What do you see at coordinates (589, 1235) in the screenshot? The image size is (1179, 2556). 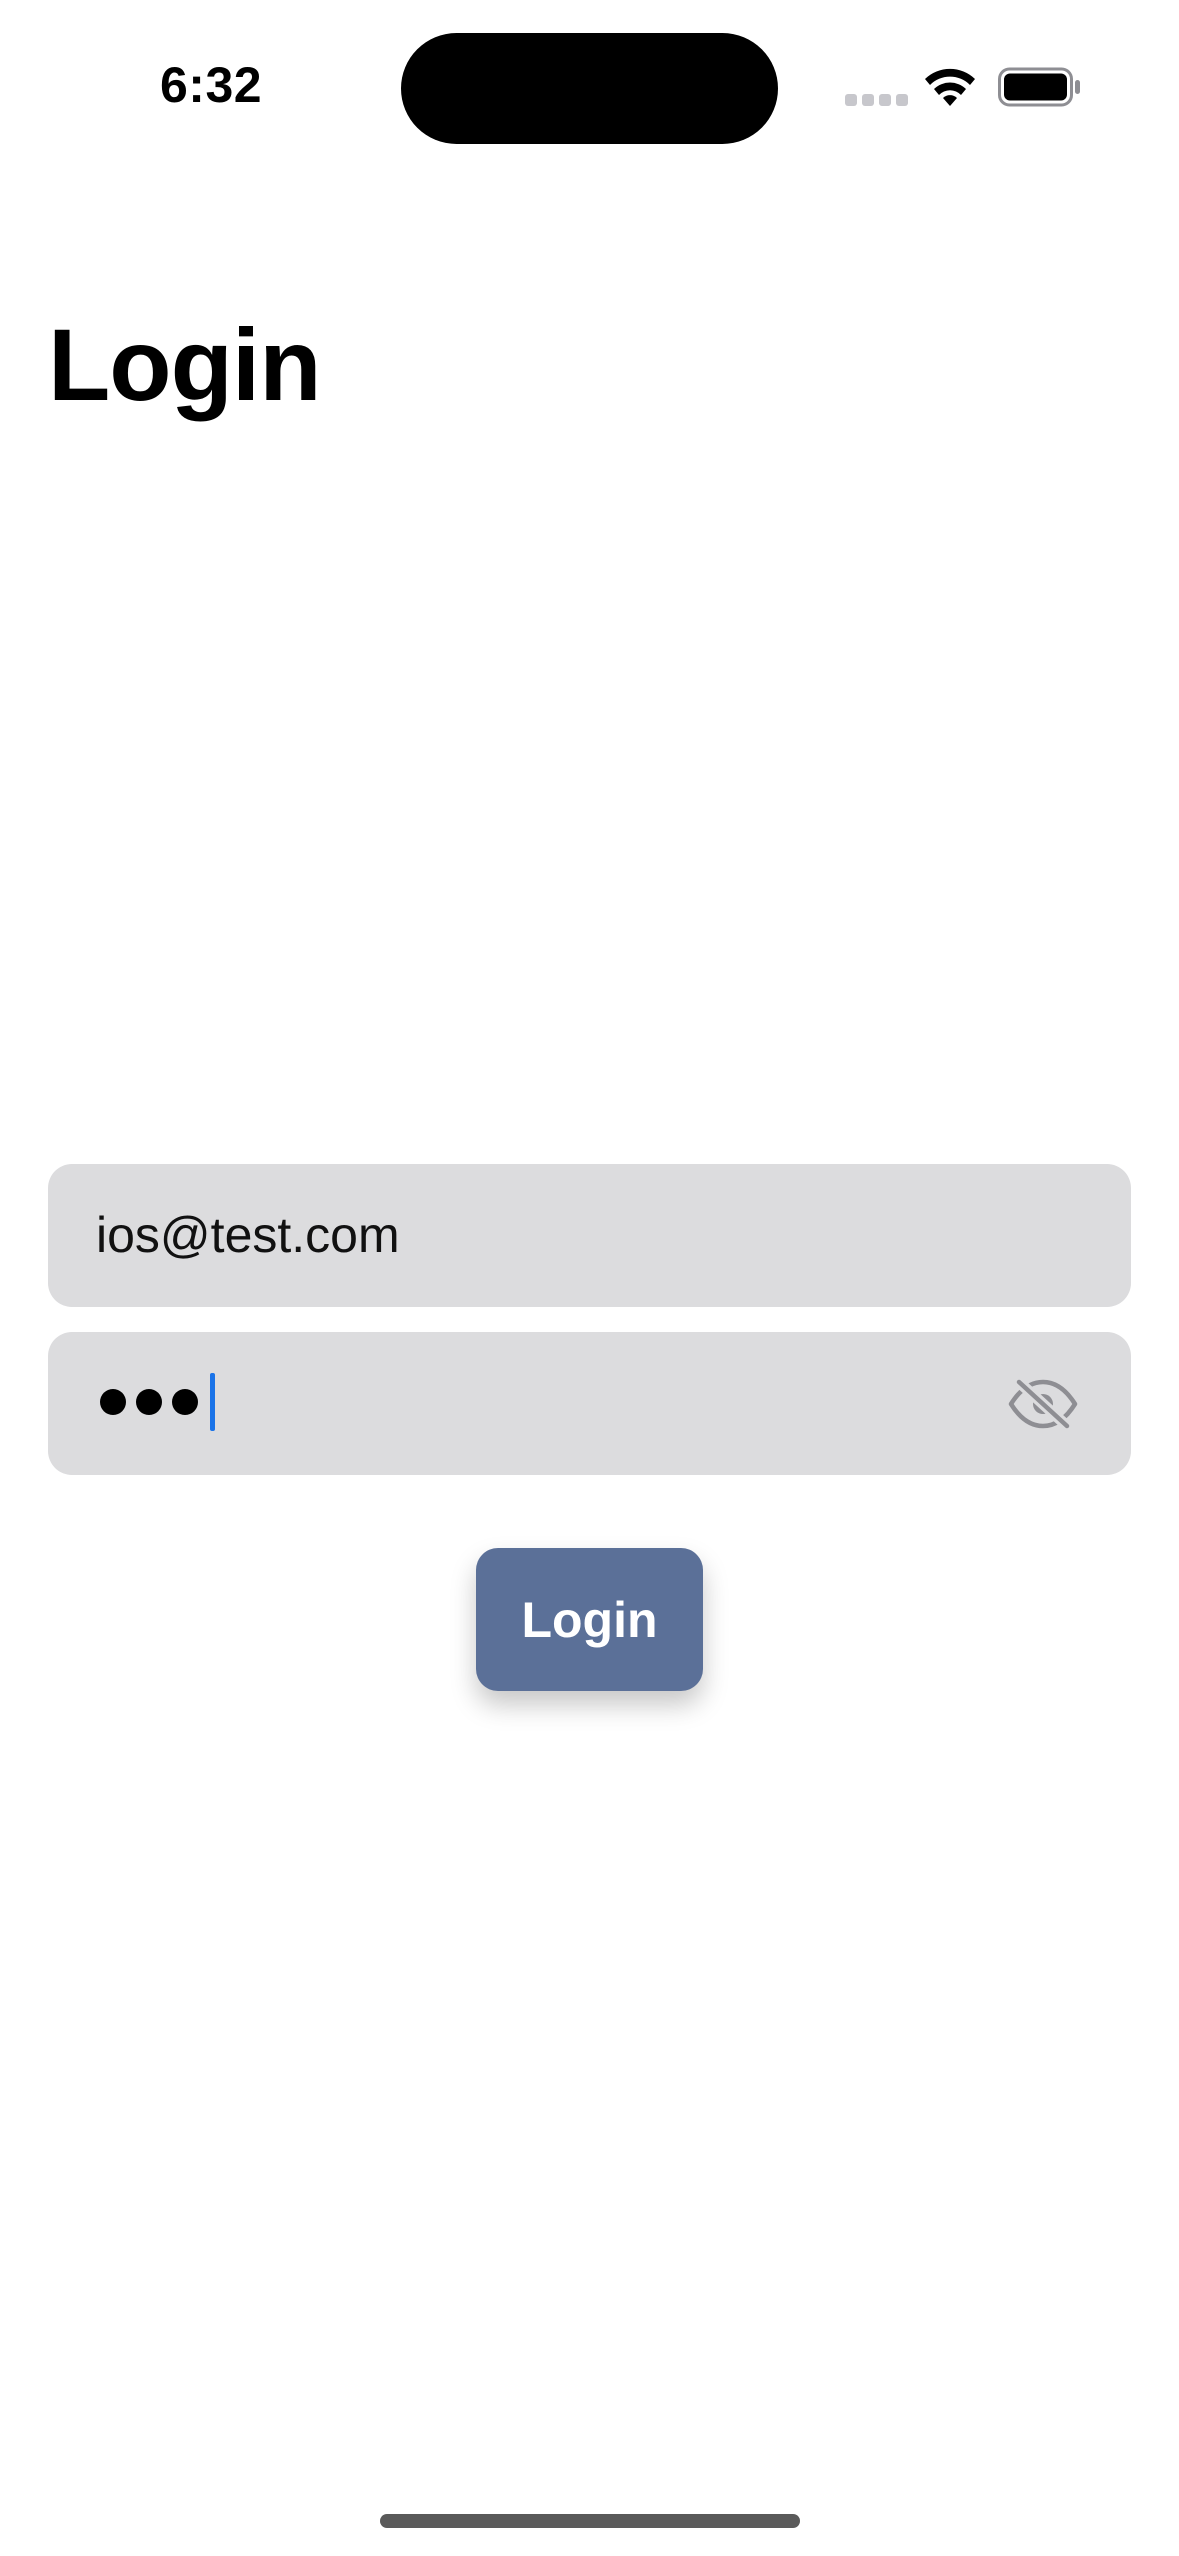 I see `email-field: ios@test.com` at bounding box center [589, 1235].